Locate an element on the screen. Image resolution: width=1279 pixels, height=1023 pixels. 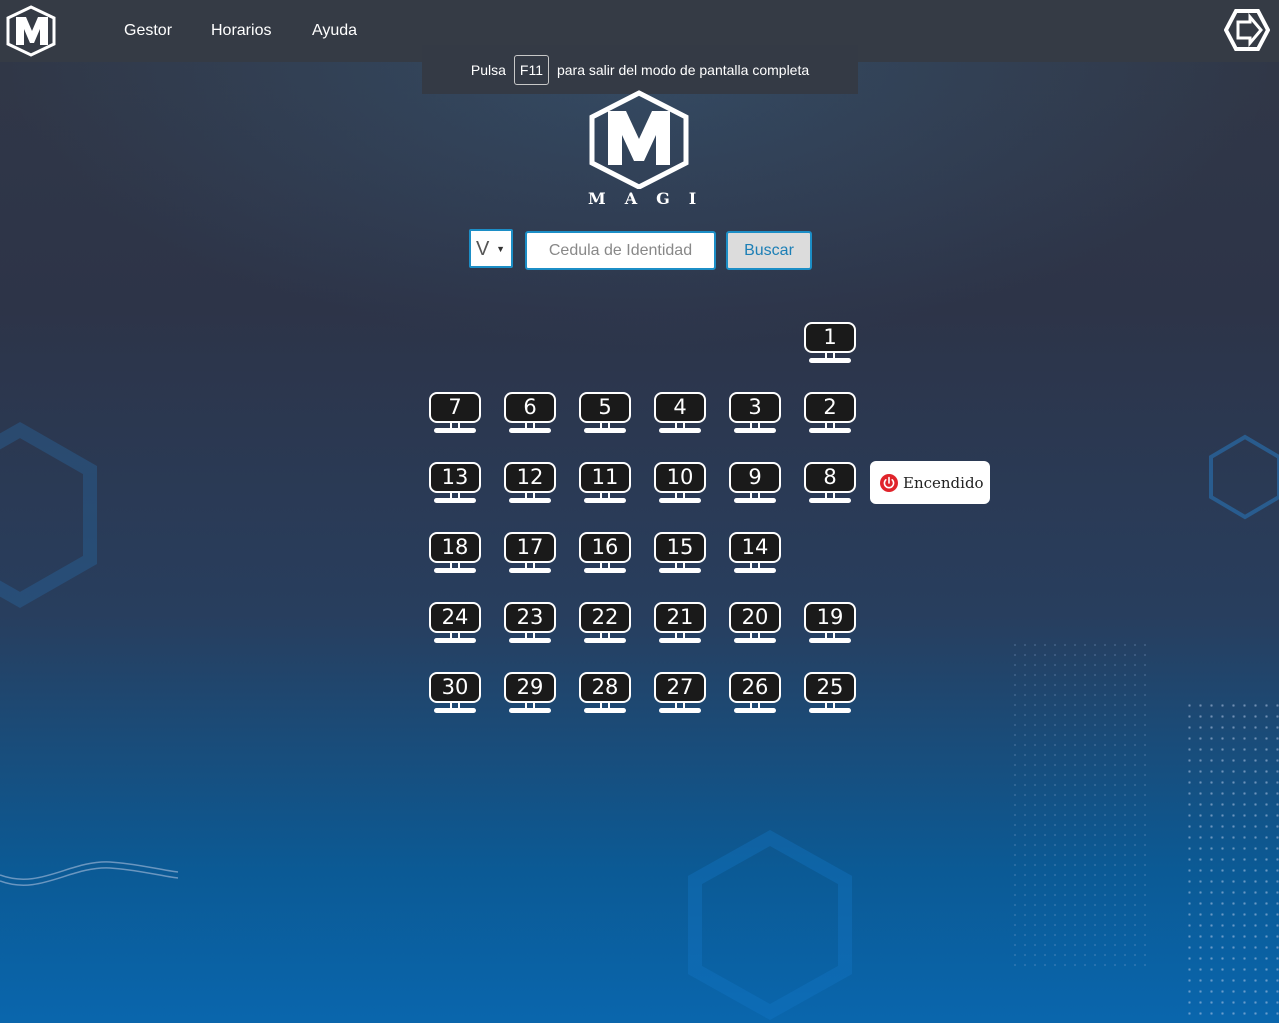
computer-13: 13 is located at coordinates (455, 484).